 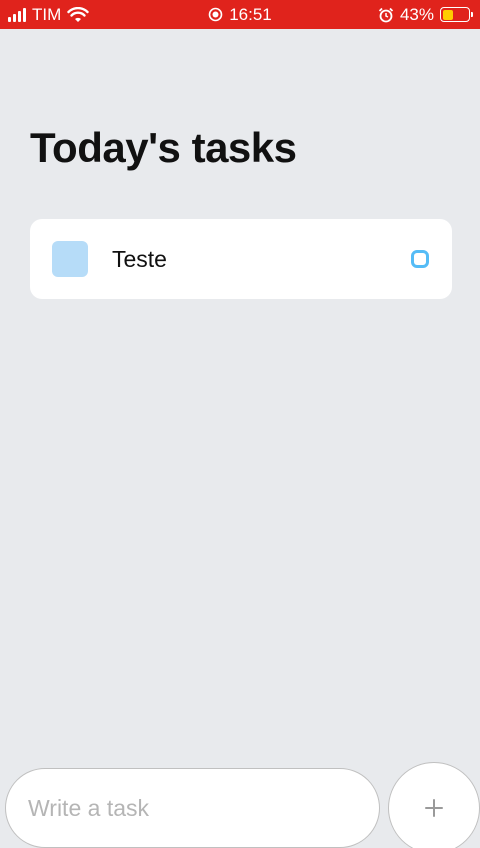 I want to click on plus-icon, so click(x=434, y=808).